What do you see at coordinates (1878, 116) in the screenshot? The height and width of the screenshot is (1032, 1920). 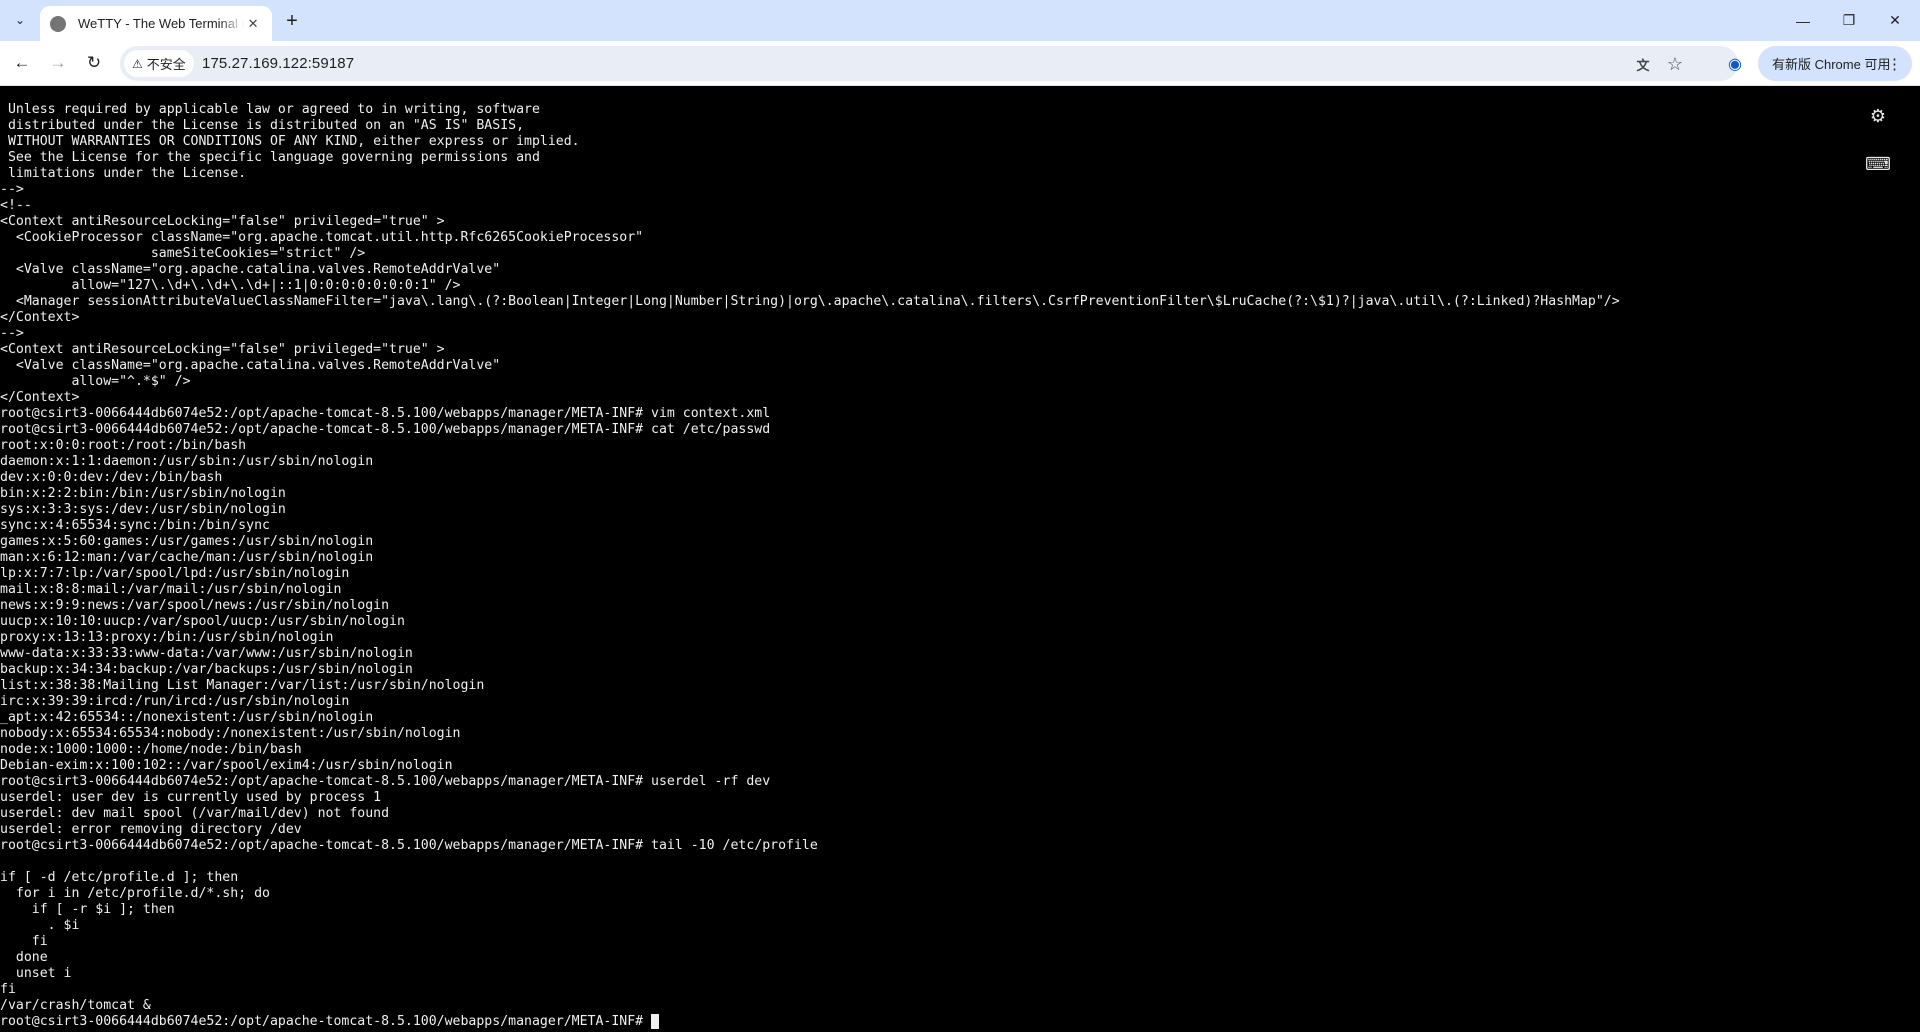 I see `settings-icon: ⚙` at bounding box center [1878, 116].